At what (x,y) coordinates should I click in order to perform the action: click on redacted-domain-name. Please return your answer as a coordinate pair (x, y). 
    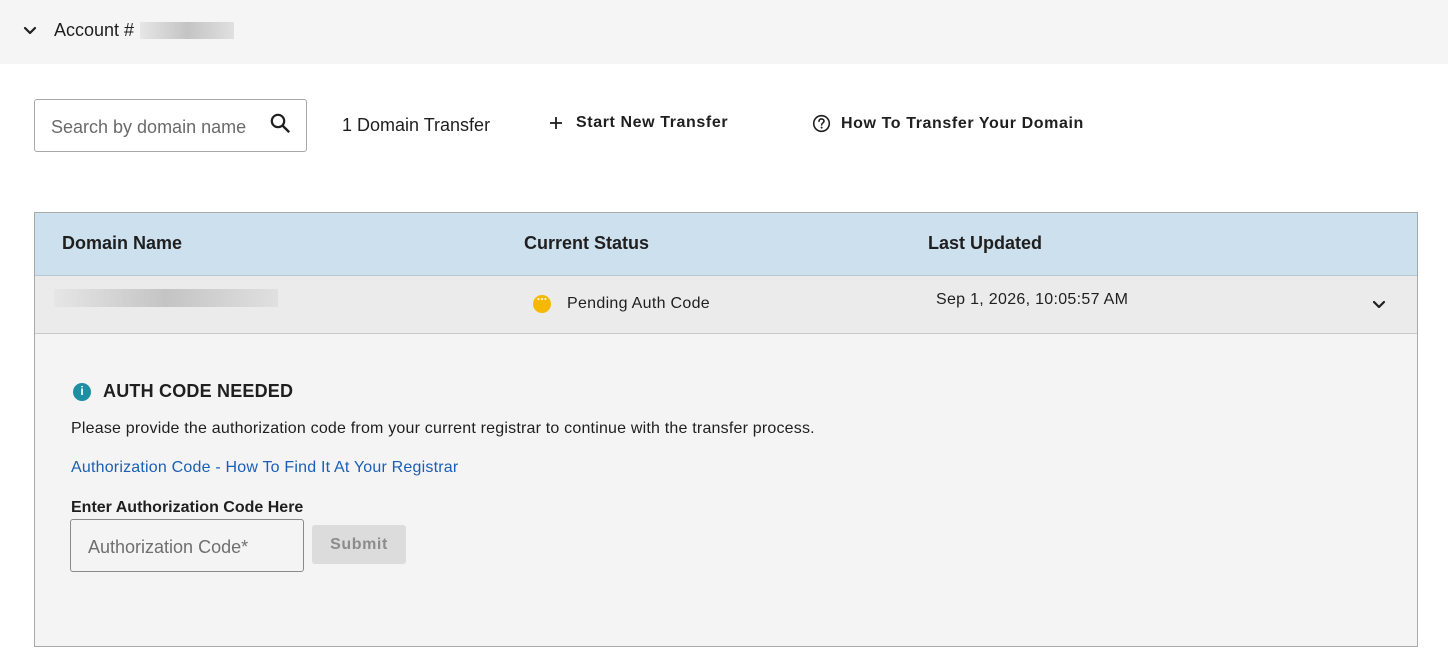
    Looking at the image, I should click on (166, 298).